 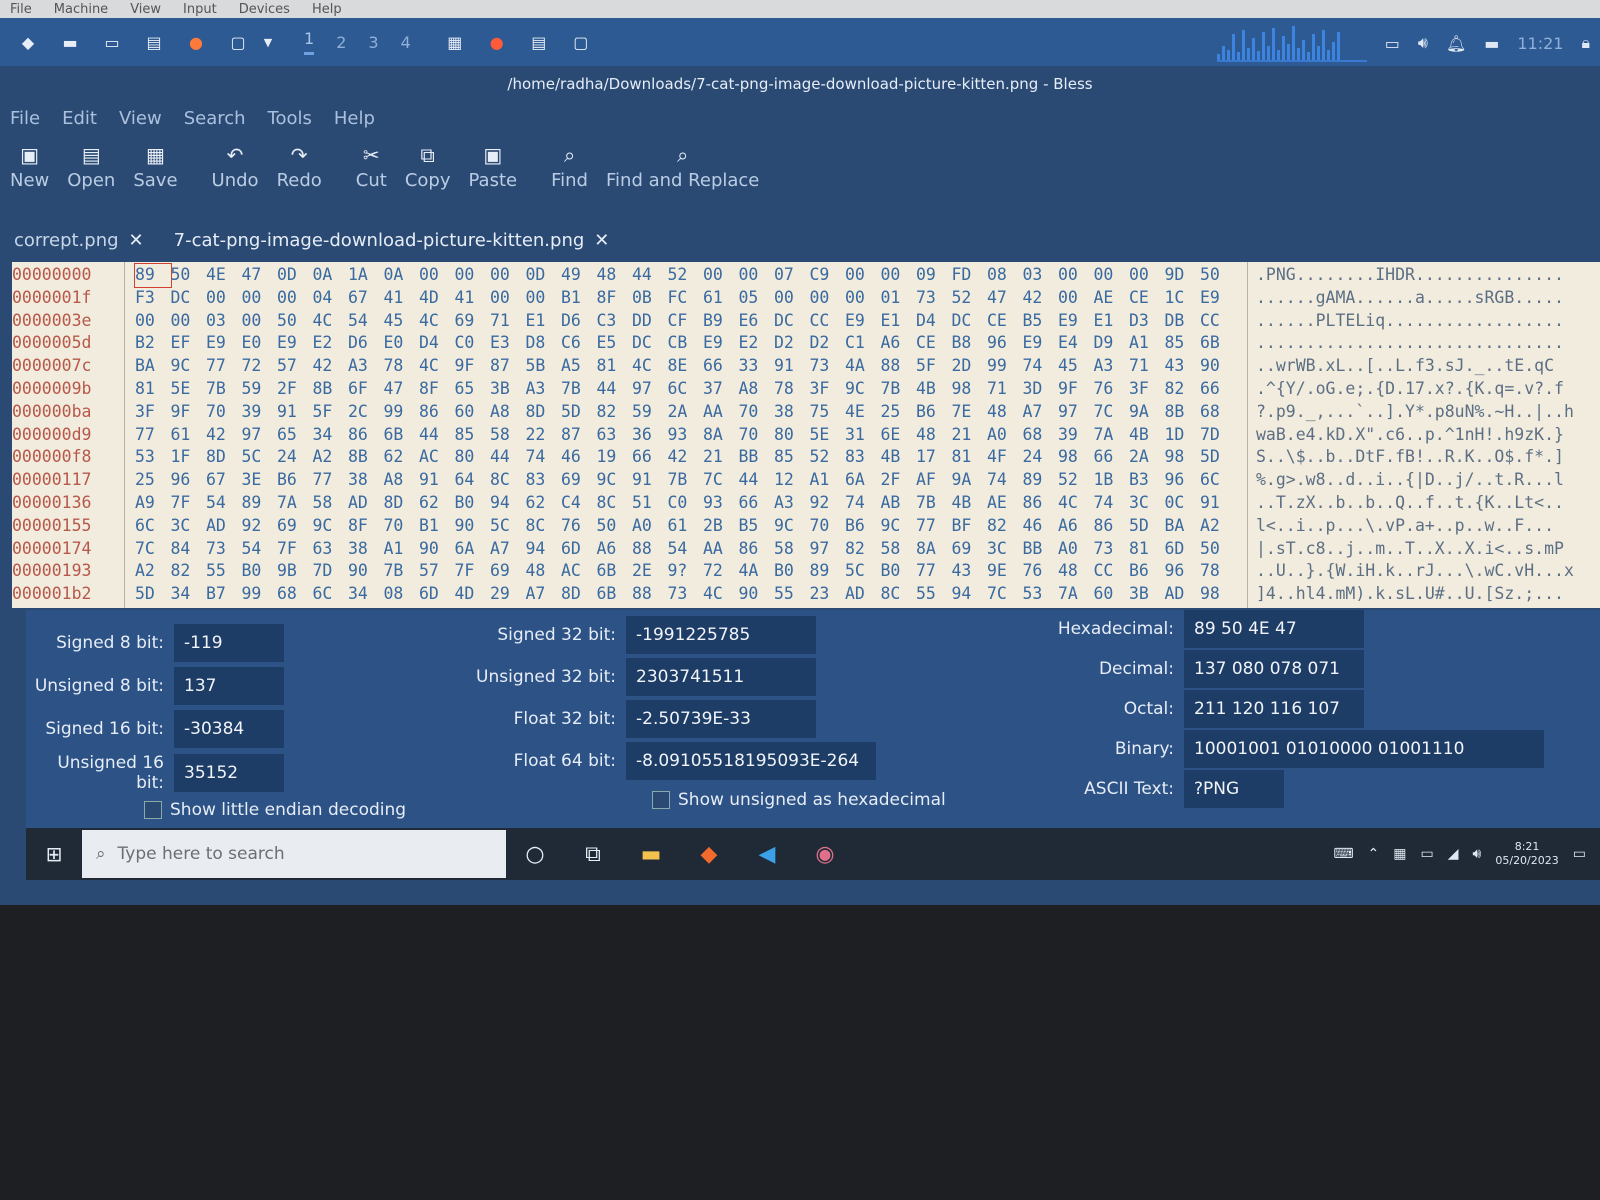 What do you see at coordinates (1183, 457) in the screenshot?
I see `hex-byte: 98` at bounding box center [1183, 457].